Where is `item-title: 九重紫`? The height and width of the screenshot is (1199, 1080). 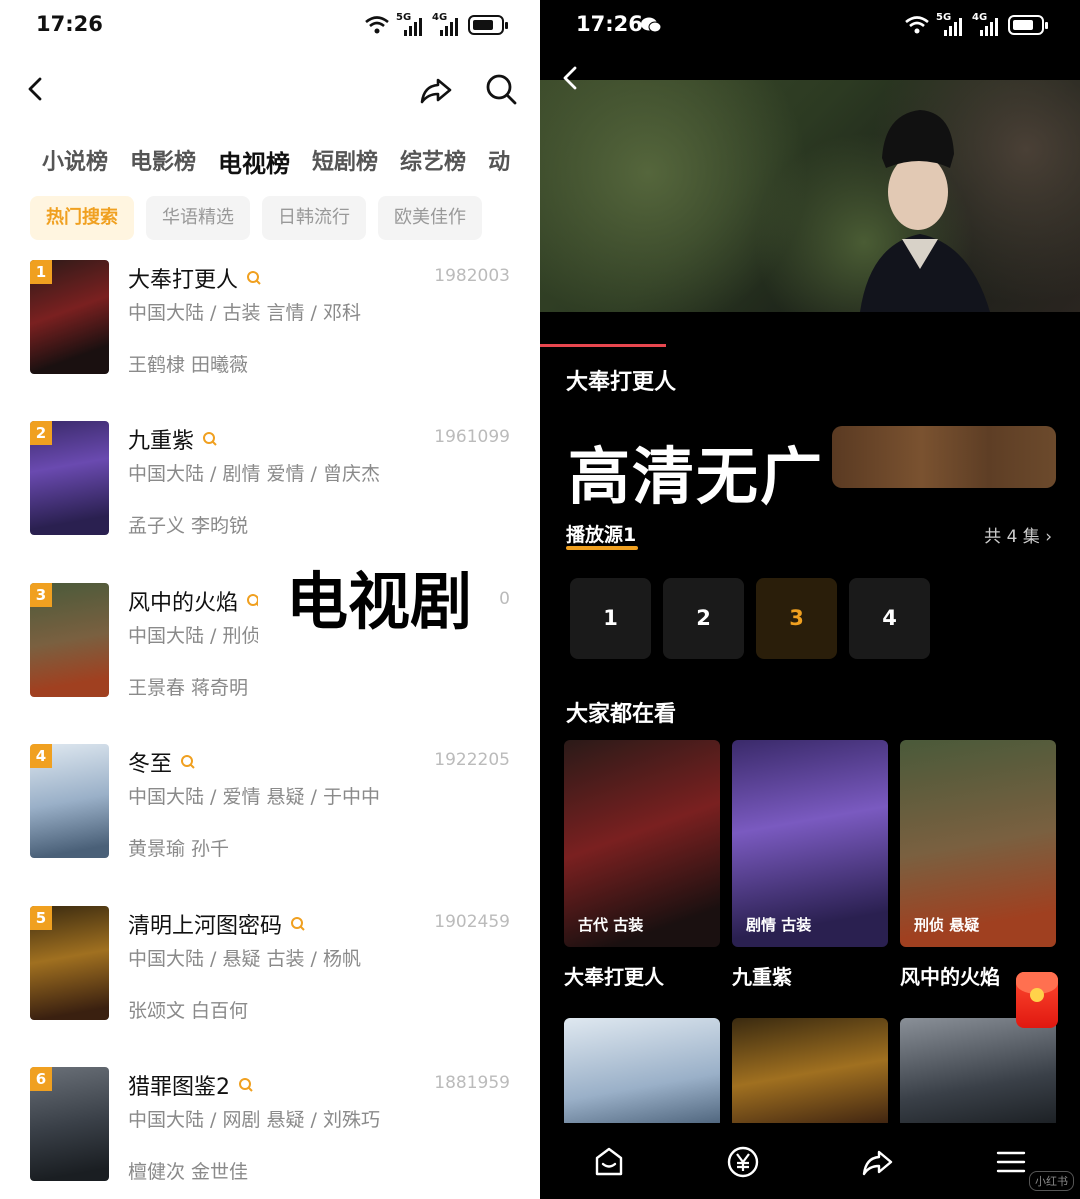 item-title: 九重紫 is located at coordinates (173, 439).